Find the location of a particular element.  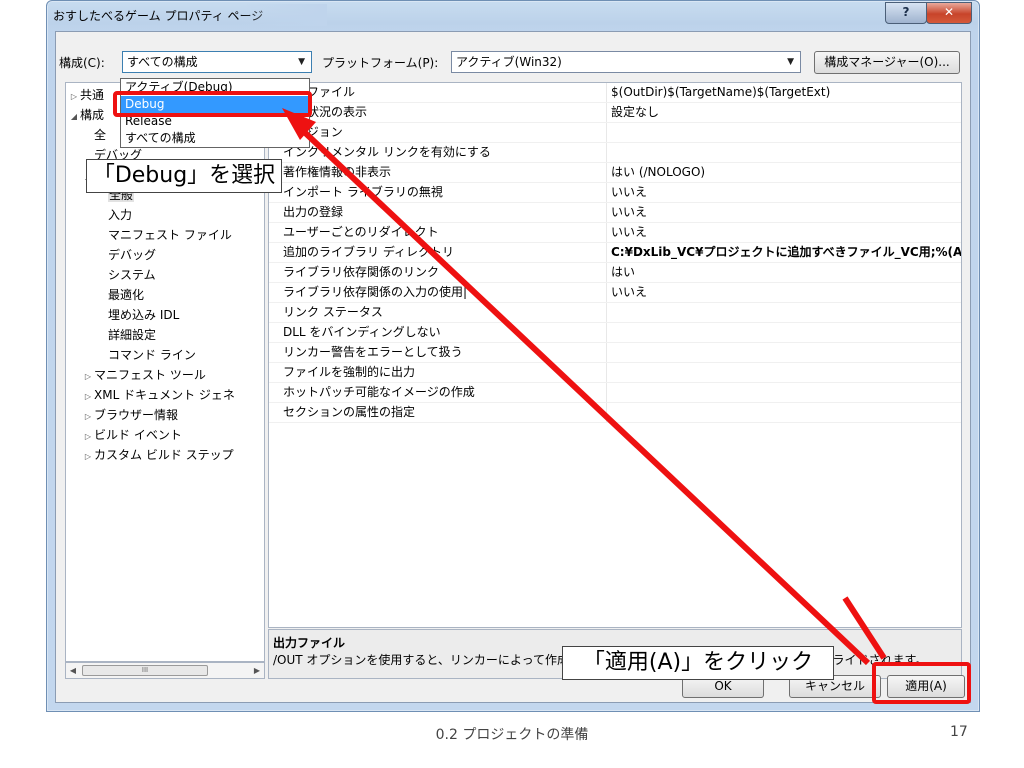

tree-item: ◢ 構成 is located at coordinates (86, 115).